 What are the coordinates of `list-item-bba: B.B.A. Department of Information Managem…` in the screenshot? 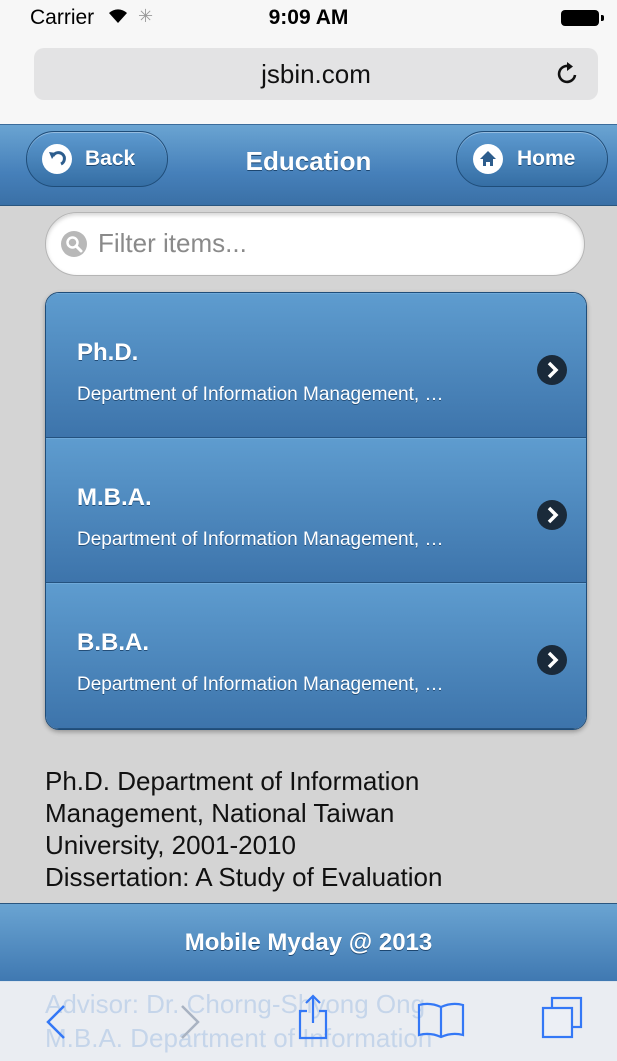 It's located at (316, 656).